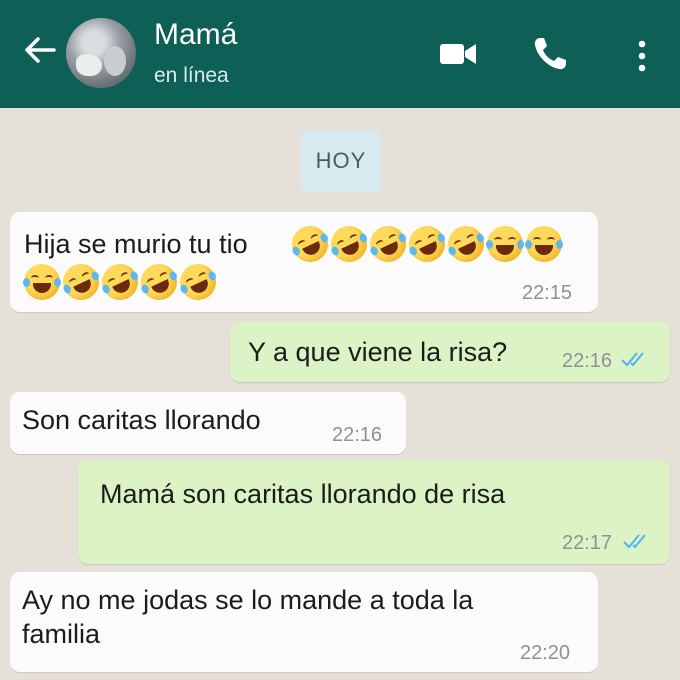  I want to click on message-time: 22:17, so click(587, 543).